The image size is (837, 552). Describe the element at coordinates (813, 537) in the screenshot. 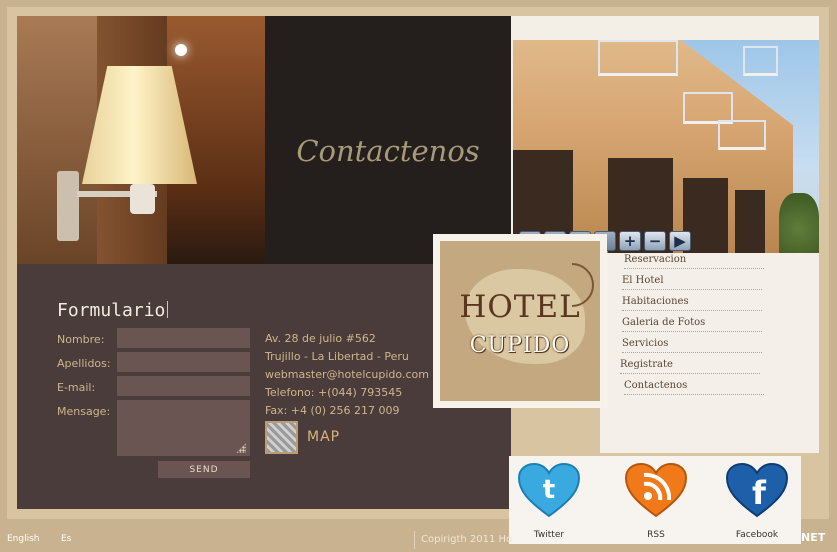

I see `footer-net: NET` at that location.